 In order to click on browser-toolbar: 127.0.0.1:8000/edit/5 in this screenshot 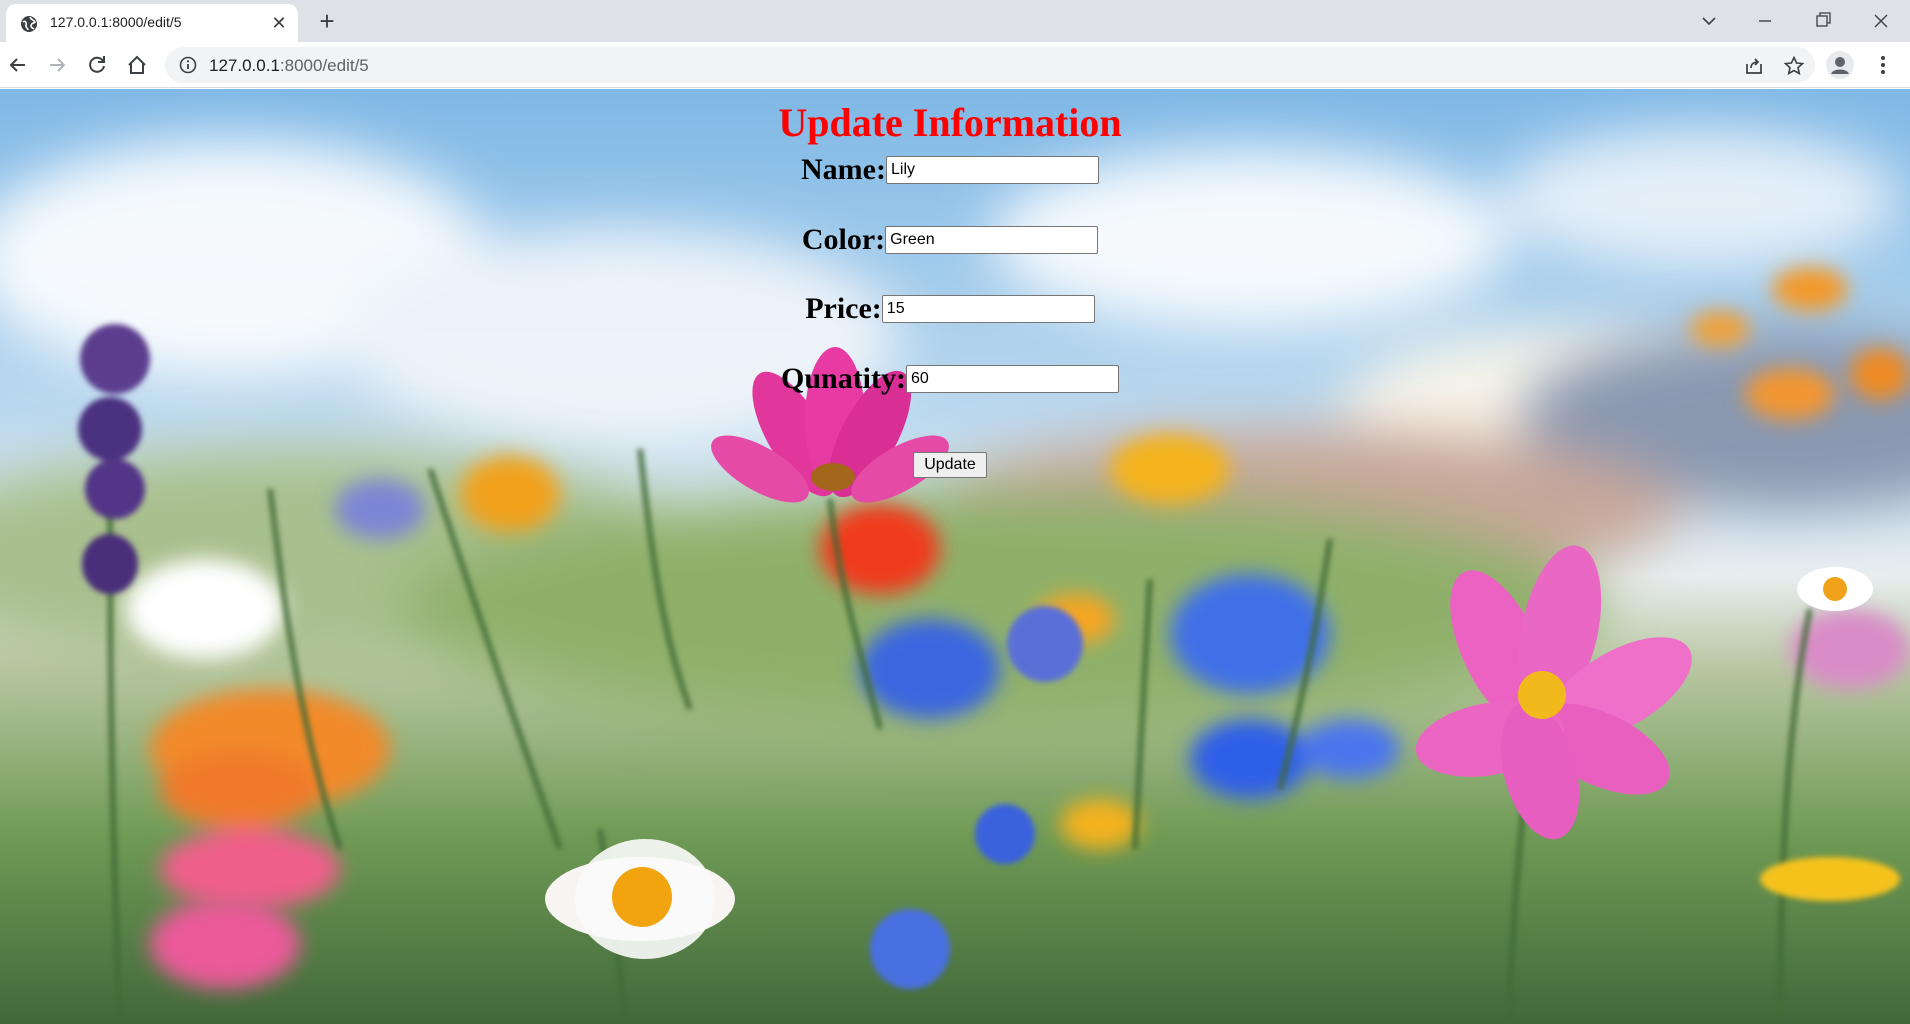, I will do `click(955, 65)`.